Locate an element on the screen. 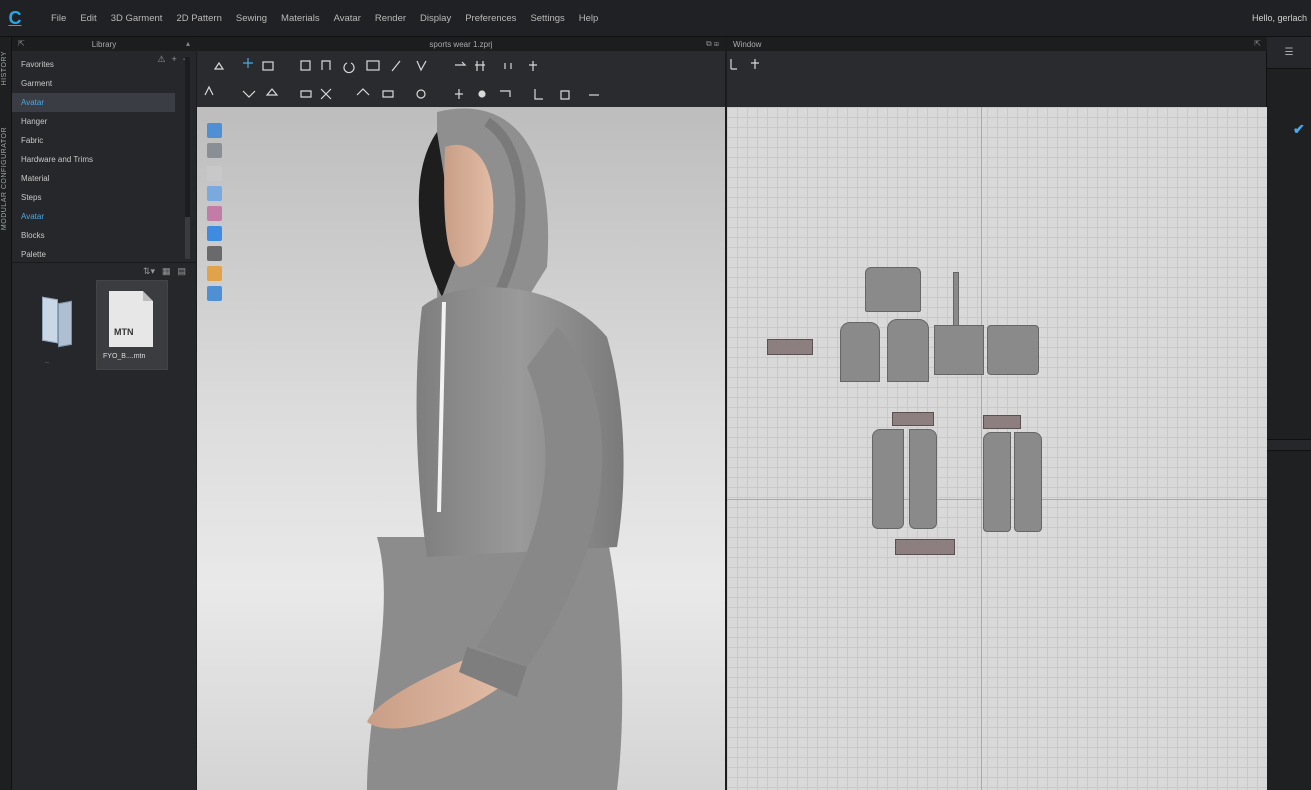 This screenshot has width=1311, height=790. canvas-y-axis is located at coordinates (981, 448).